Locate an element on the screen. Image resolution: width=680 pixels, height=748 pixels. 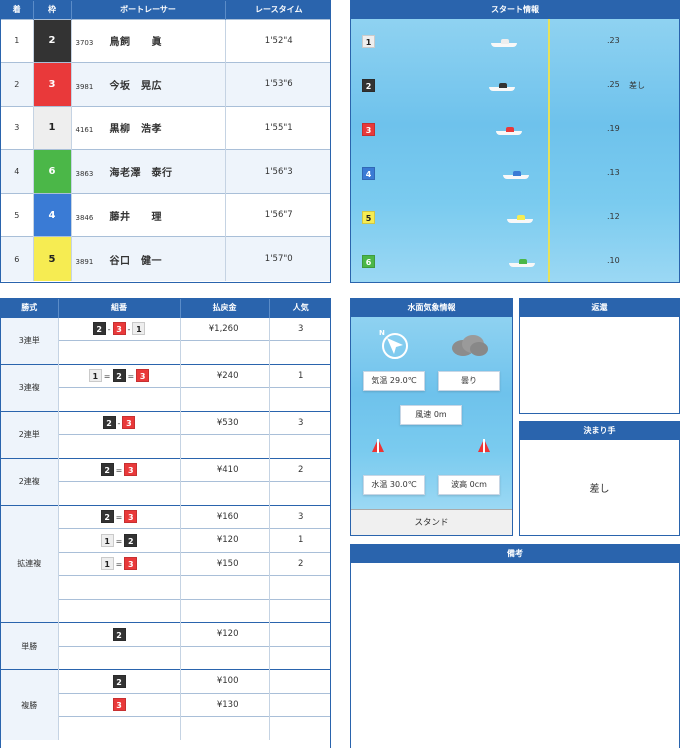
racer-name: 鳥飼 眞 is located at coordinates (135, 43).